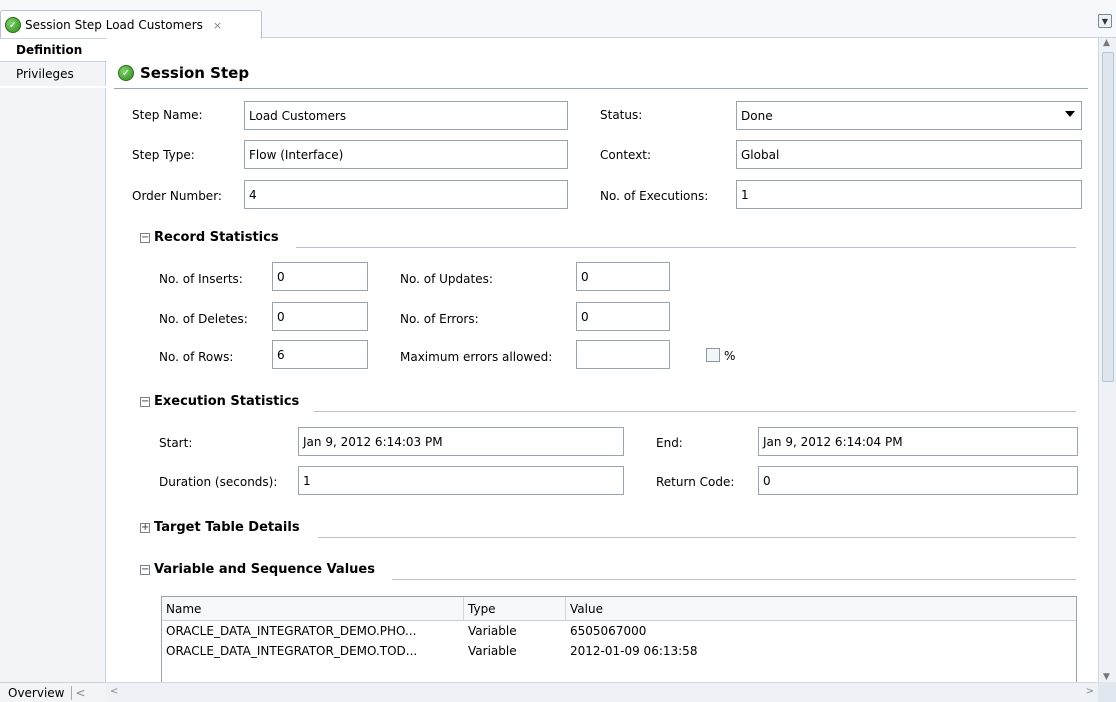 Image resolution: width=1116 pixels, height=702 pixels. I want to click on max-errors-field, so click(623, 354).